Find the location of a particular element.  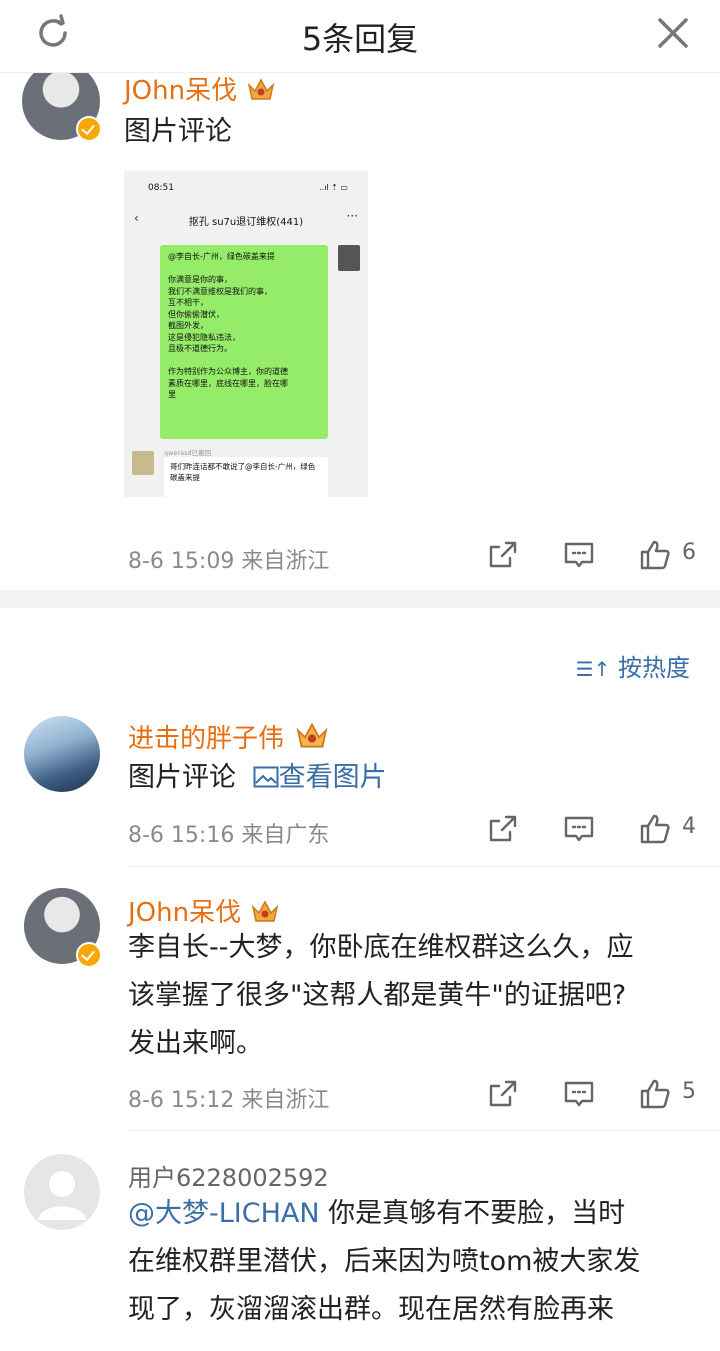

sort-label: 按热度 is located at coordinates (654, 668).